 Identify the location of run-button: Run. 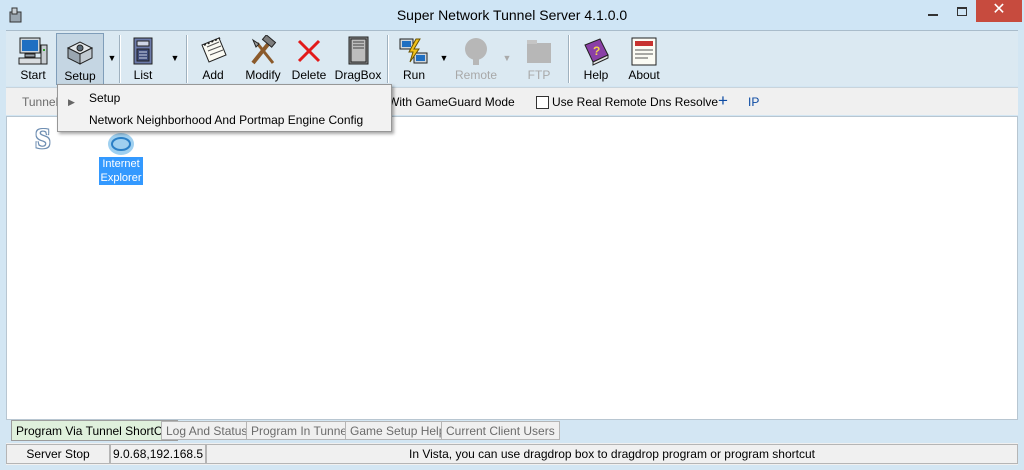
(414, 59).